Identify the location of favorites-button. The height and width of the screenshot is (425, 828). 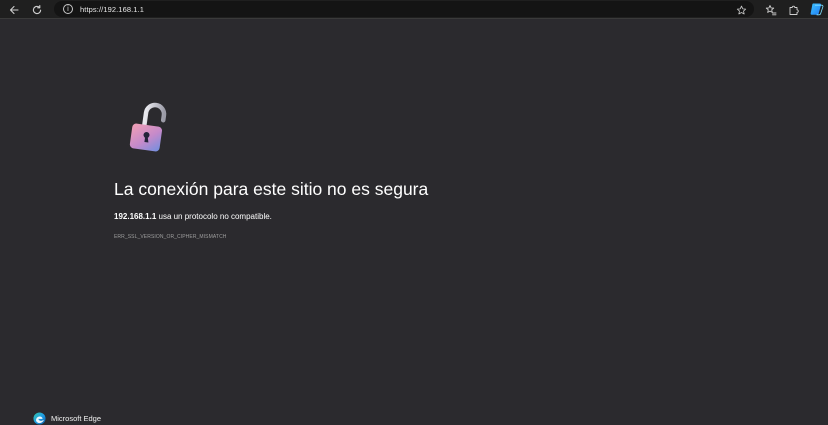
(771, 9).